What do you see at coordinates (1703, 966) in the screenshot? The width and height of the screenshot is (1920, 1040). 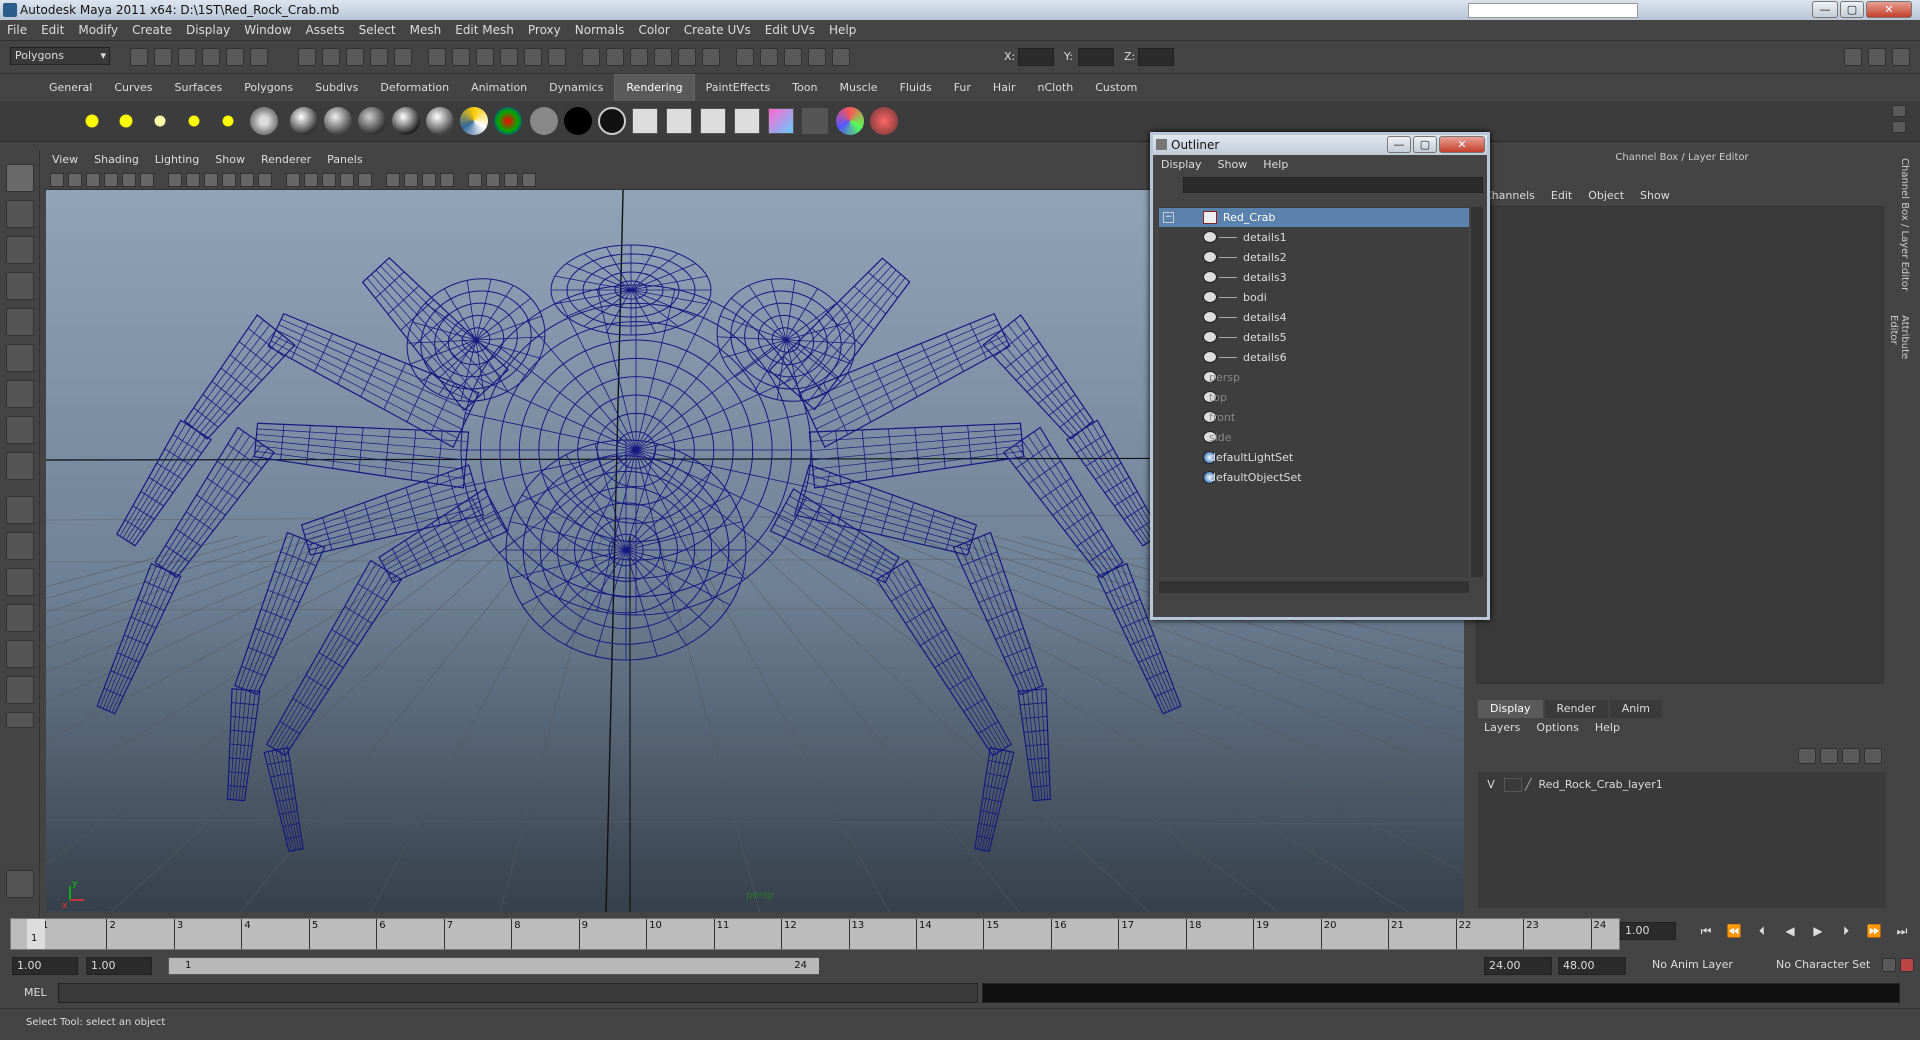 I see `anim-layer-dropdown: No Anim Layer` at bounding box center [1703, 966].